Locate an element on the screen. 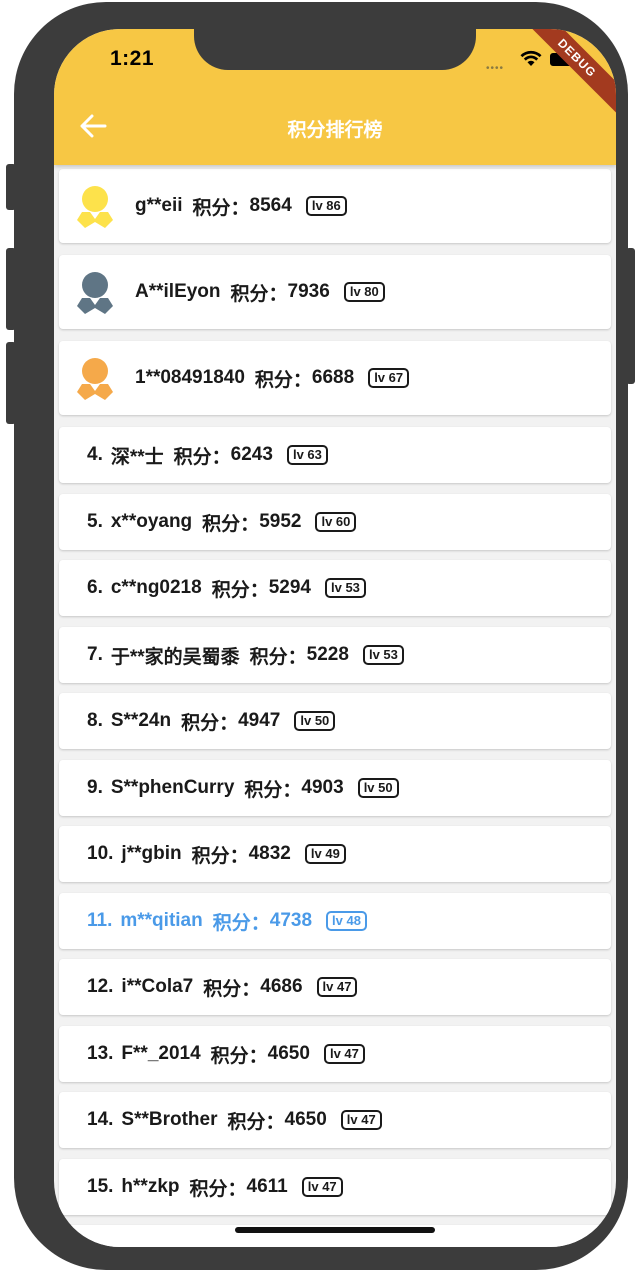  leaderboard-row-3: 1**08491840 积分： 6688 lv 67 is located at coordinates (335, 378).